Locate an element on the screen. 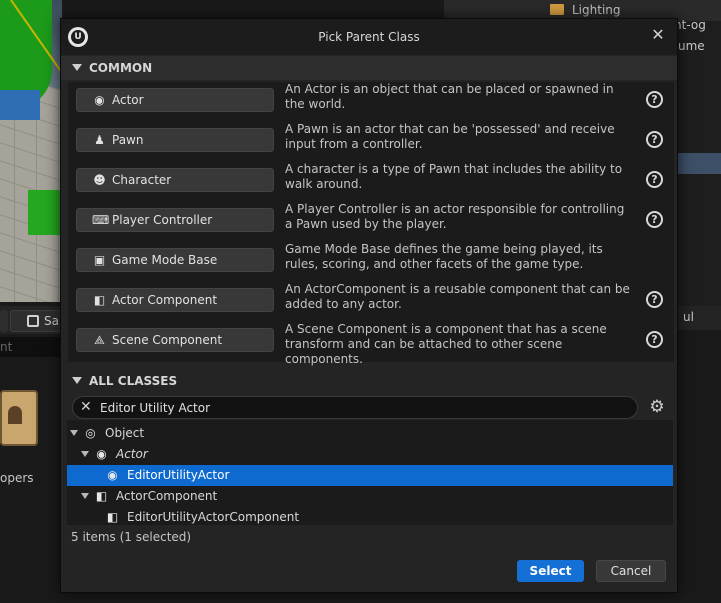 The width and height of the screenshot is (721, 603). common-class-button: ▣ Game Mode Base is located at coordinates (175, 260).